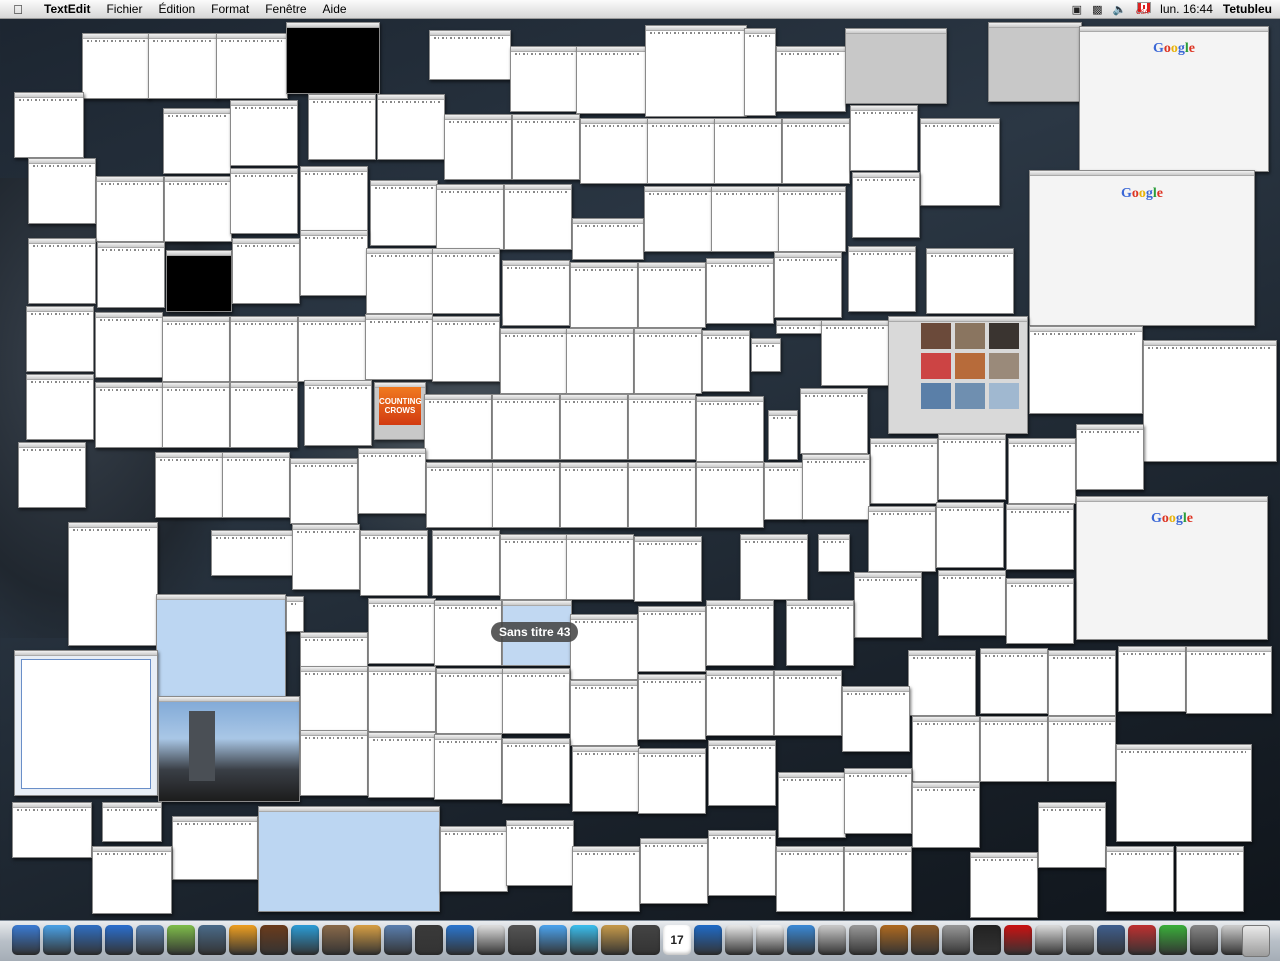 This screenshot has width=1280, height=961. What do you see at coordinates (57, 940) in the screenshot?
I see `safari-icon` at bounding box center [57, 940].